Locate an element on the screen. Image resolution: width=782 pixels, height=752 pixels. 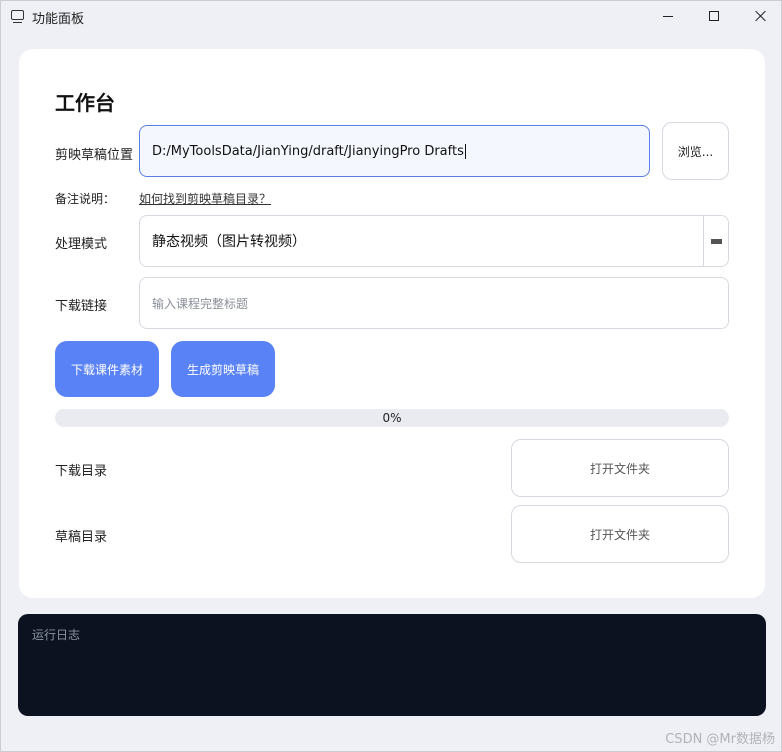
open-download-folder-button: 打开文件夹 is located at coordinates (620, 468).